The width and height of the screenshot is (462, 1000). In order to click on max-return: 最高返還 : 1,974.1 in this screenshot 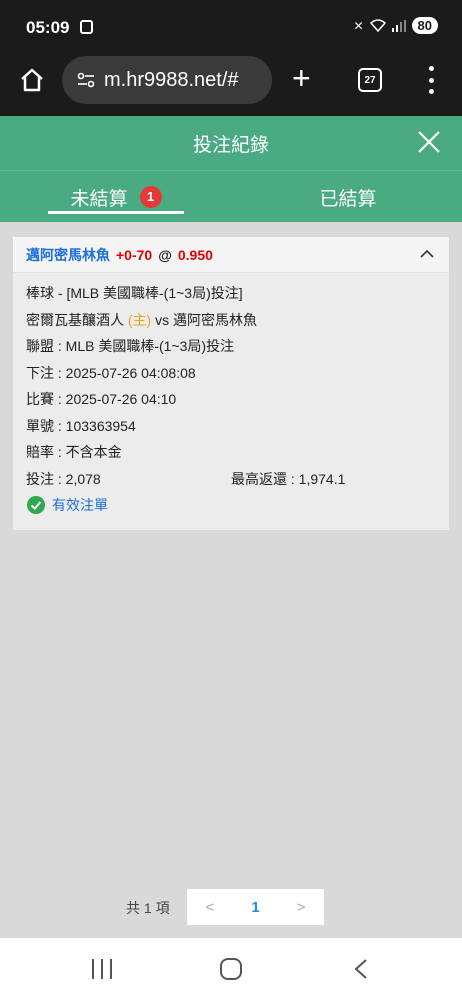, I will do `click(288, 478)`.